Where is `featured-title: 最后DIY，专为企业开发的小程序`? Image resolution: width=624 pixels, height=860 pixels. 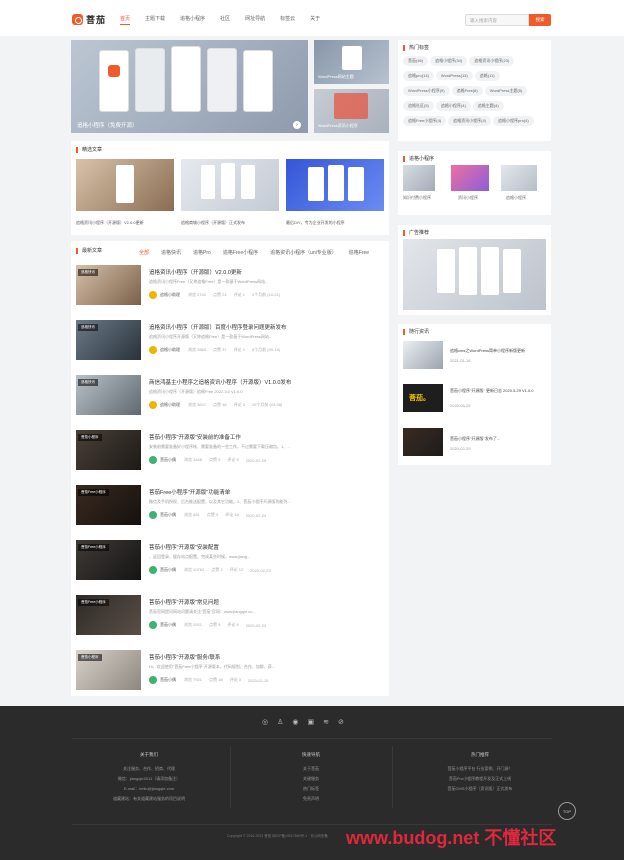 featured-title: 最后DIY，专为企业开发的小程序 is located at coordinates (315, 223).